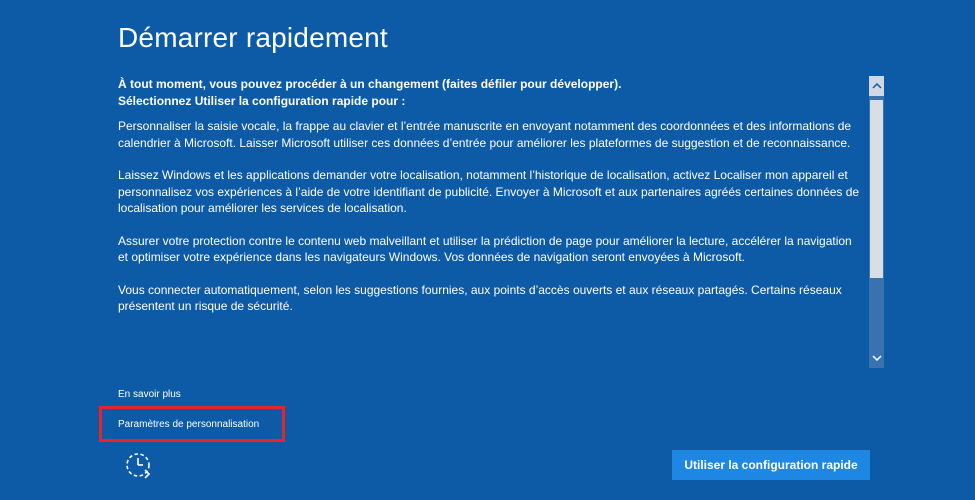 Image resolution: width=975 pixels, height=500 pixels. Describe the element at coordinates (188, 424) in the screenshot. I see `customize-settings-link: Paramètres de personnalisation` at that location.